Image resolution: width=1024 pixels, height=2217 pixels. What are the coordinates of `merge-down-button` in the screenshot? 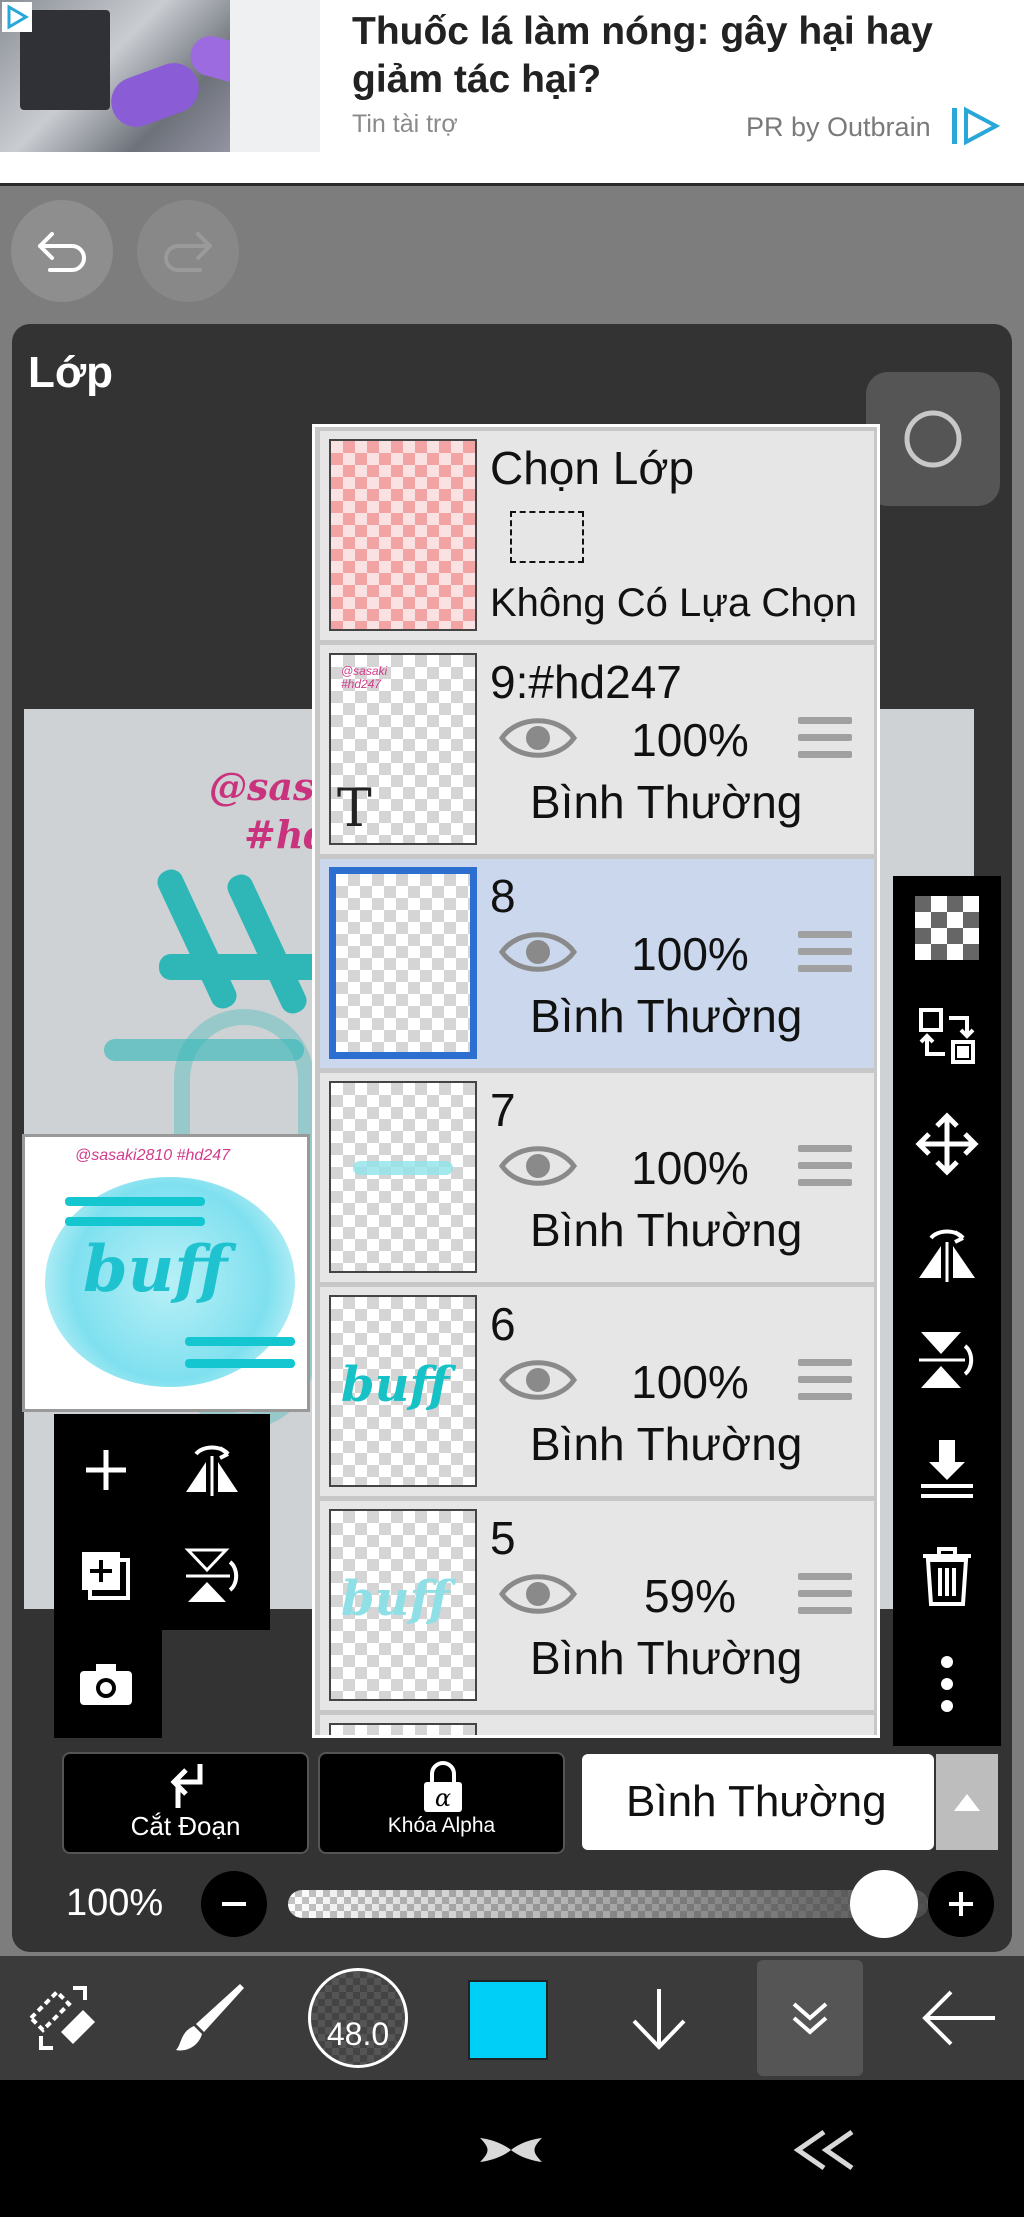 It's located at (947, 1468).